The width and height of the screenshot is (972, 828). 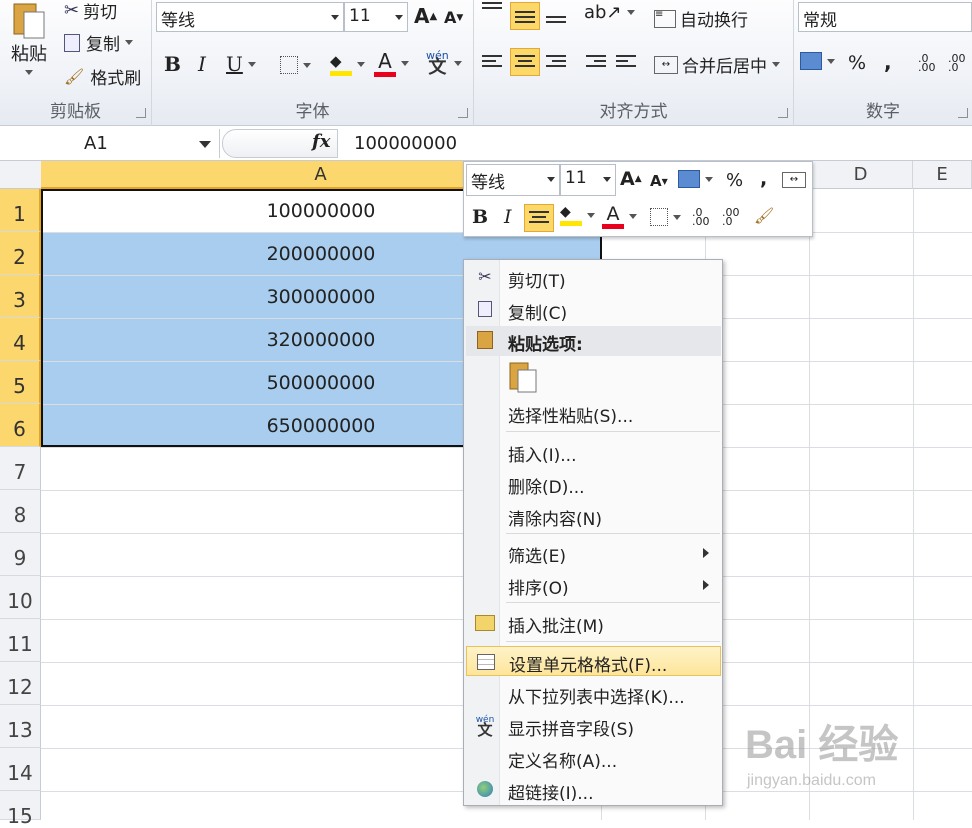 I want to click on align-left-button, so click(x=492, y=62).